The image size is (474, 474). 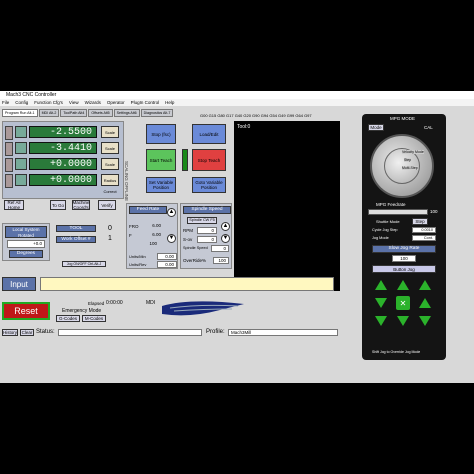 What do you see at coordinates (425, 285) in the screenshot?
I see `jog-up-right-icon` at bounding box center [425, 285].